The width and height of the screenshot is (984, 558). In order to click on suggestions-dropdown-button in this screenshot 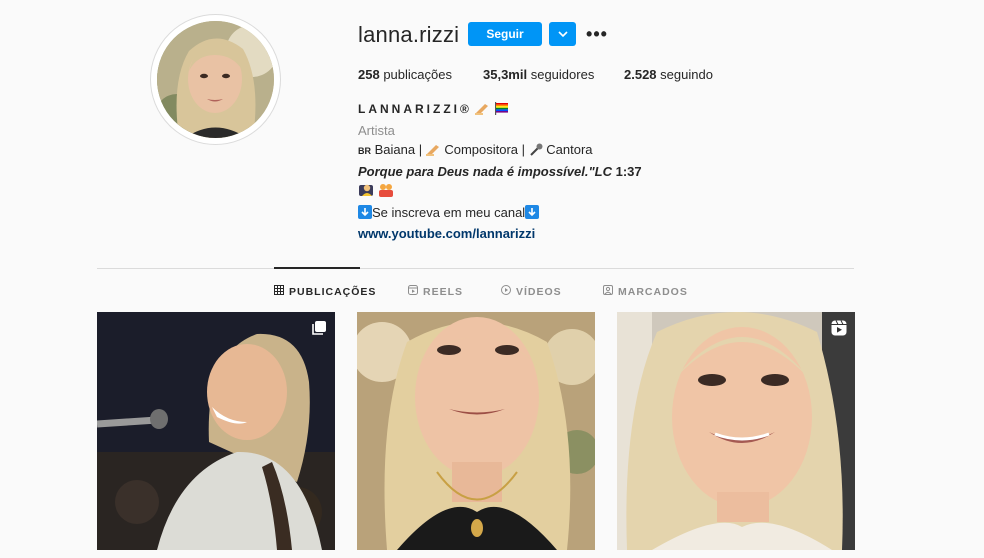, I will do `click(562, 34)`.